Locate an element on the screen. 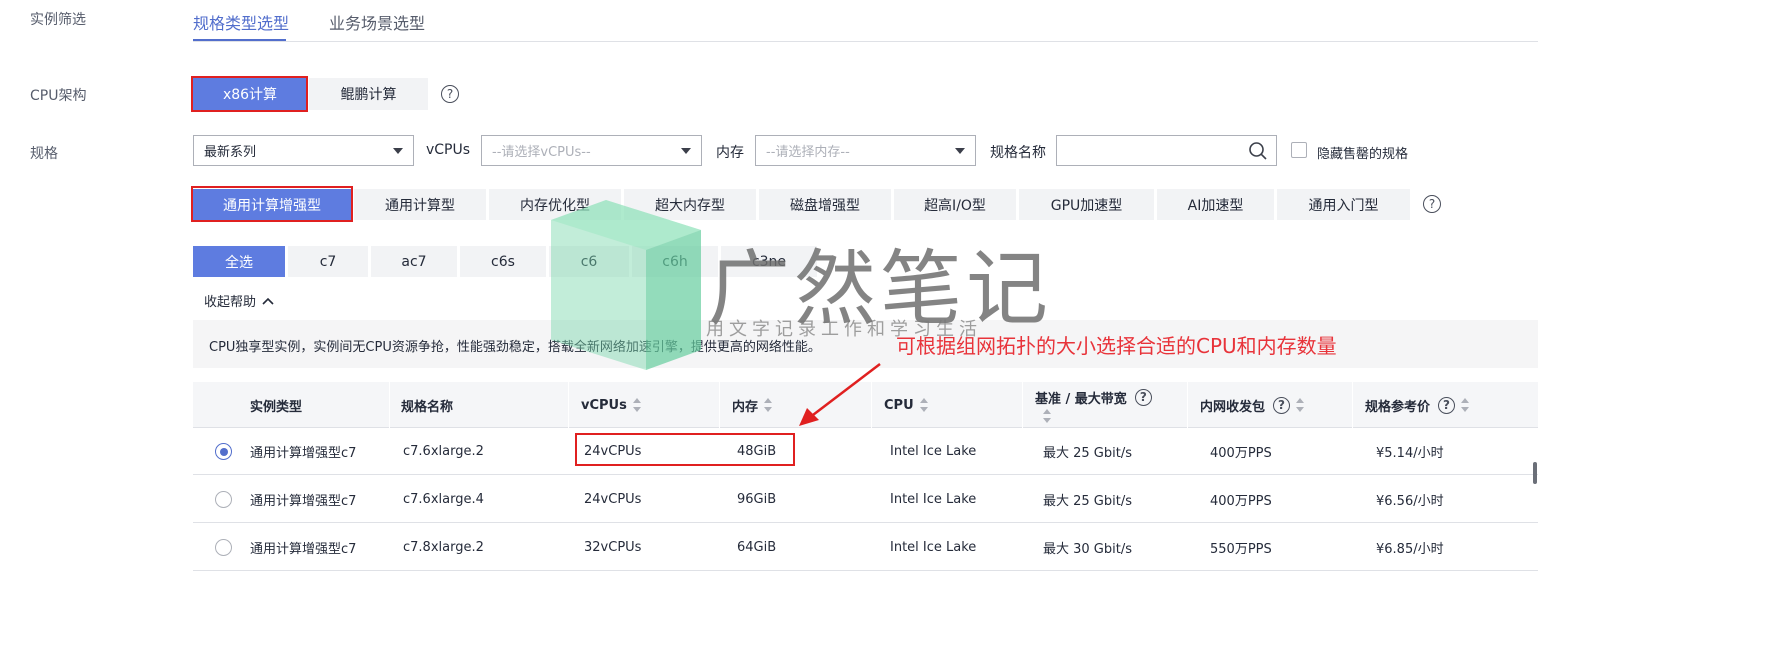 The width and height of the screenshot is (1773, 648). kunpeng-button: 鲲鹏计算 is located at coordinates (368, 94).